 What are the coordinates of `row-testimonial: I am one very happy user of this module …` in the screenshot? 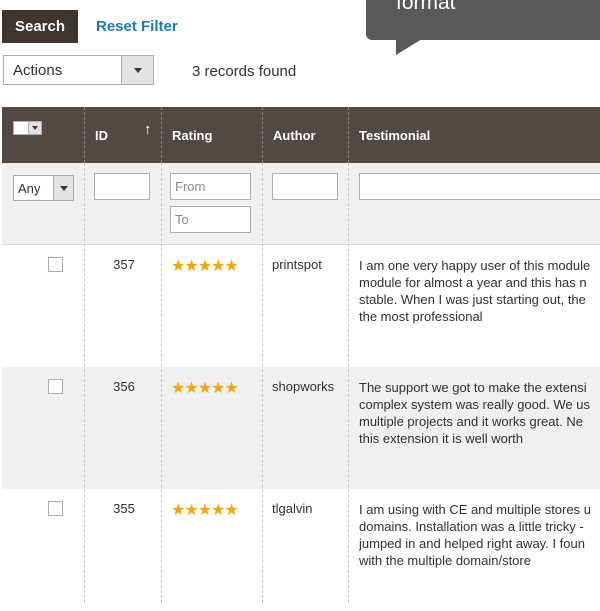 It's located at (475, 291).